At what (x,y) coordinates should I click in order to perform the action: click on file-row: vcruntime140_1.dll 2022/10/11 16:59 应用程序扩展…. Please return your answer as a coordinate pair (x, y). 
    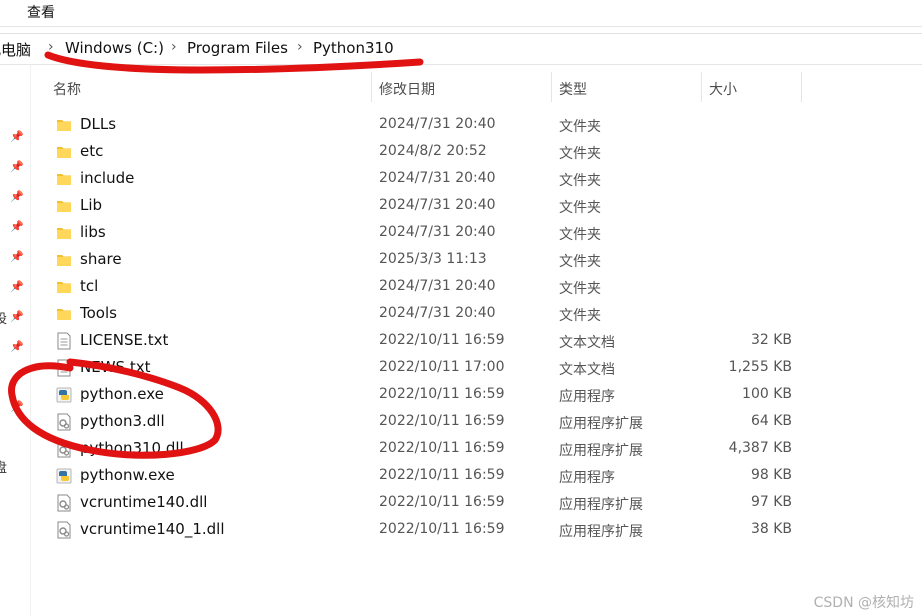
    Looking at the image, I should click on (481, 530).